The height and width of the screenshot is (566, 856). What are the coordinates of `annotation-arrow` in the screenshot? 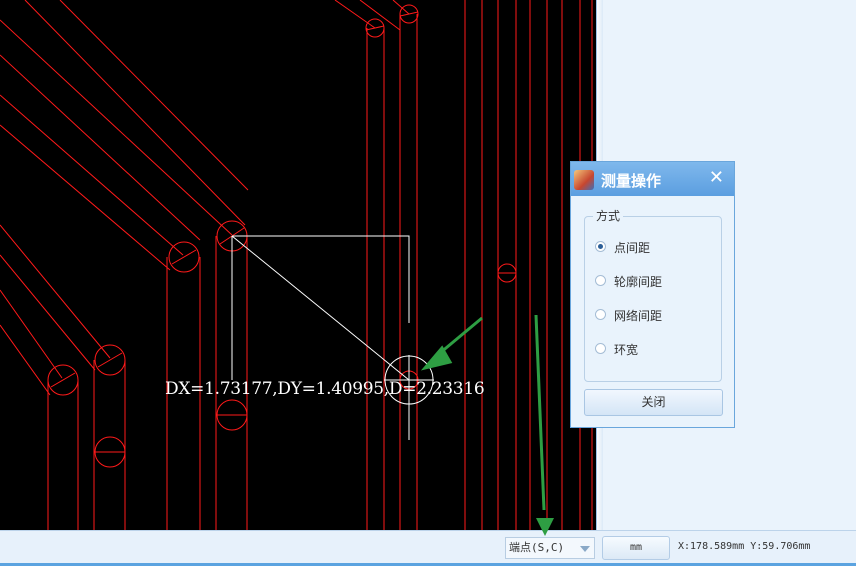 It's located at (540, 412).